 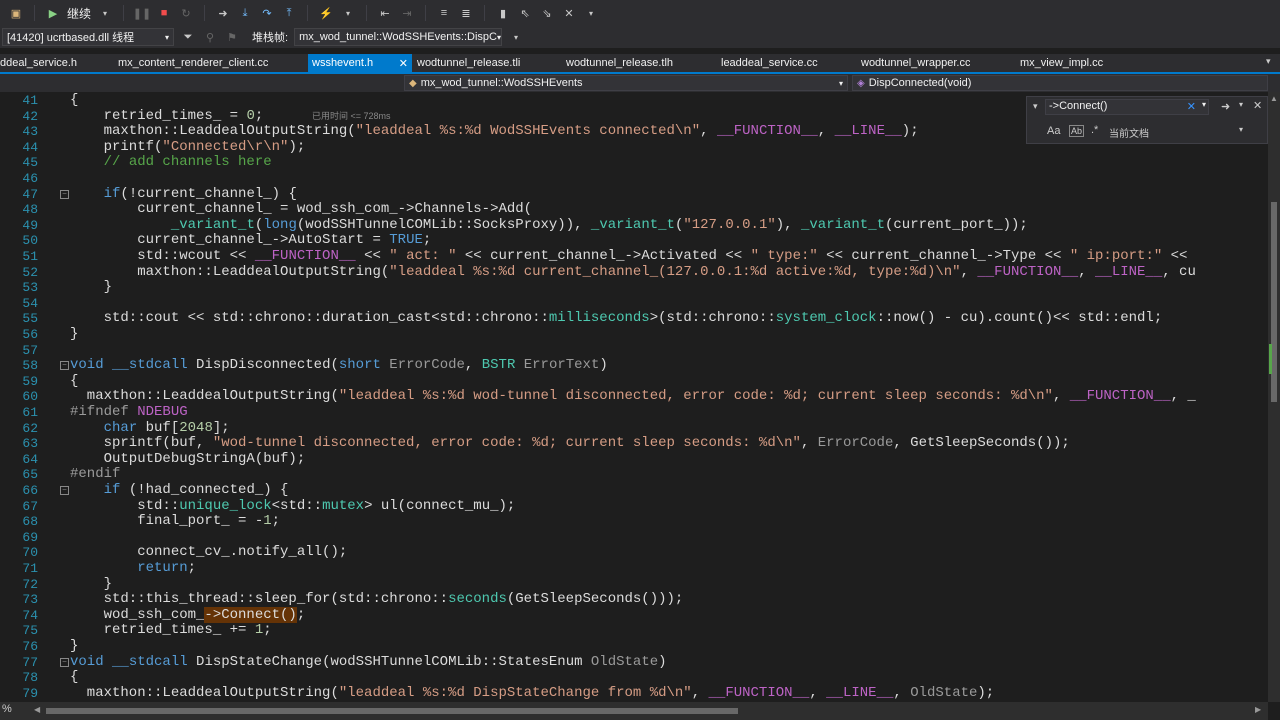 What do you see at coordinates (1268, 61) in the screenshot?
I see `tab-overflow-icon: ▾` at bounding box center [1268, 61].